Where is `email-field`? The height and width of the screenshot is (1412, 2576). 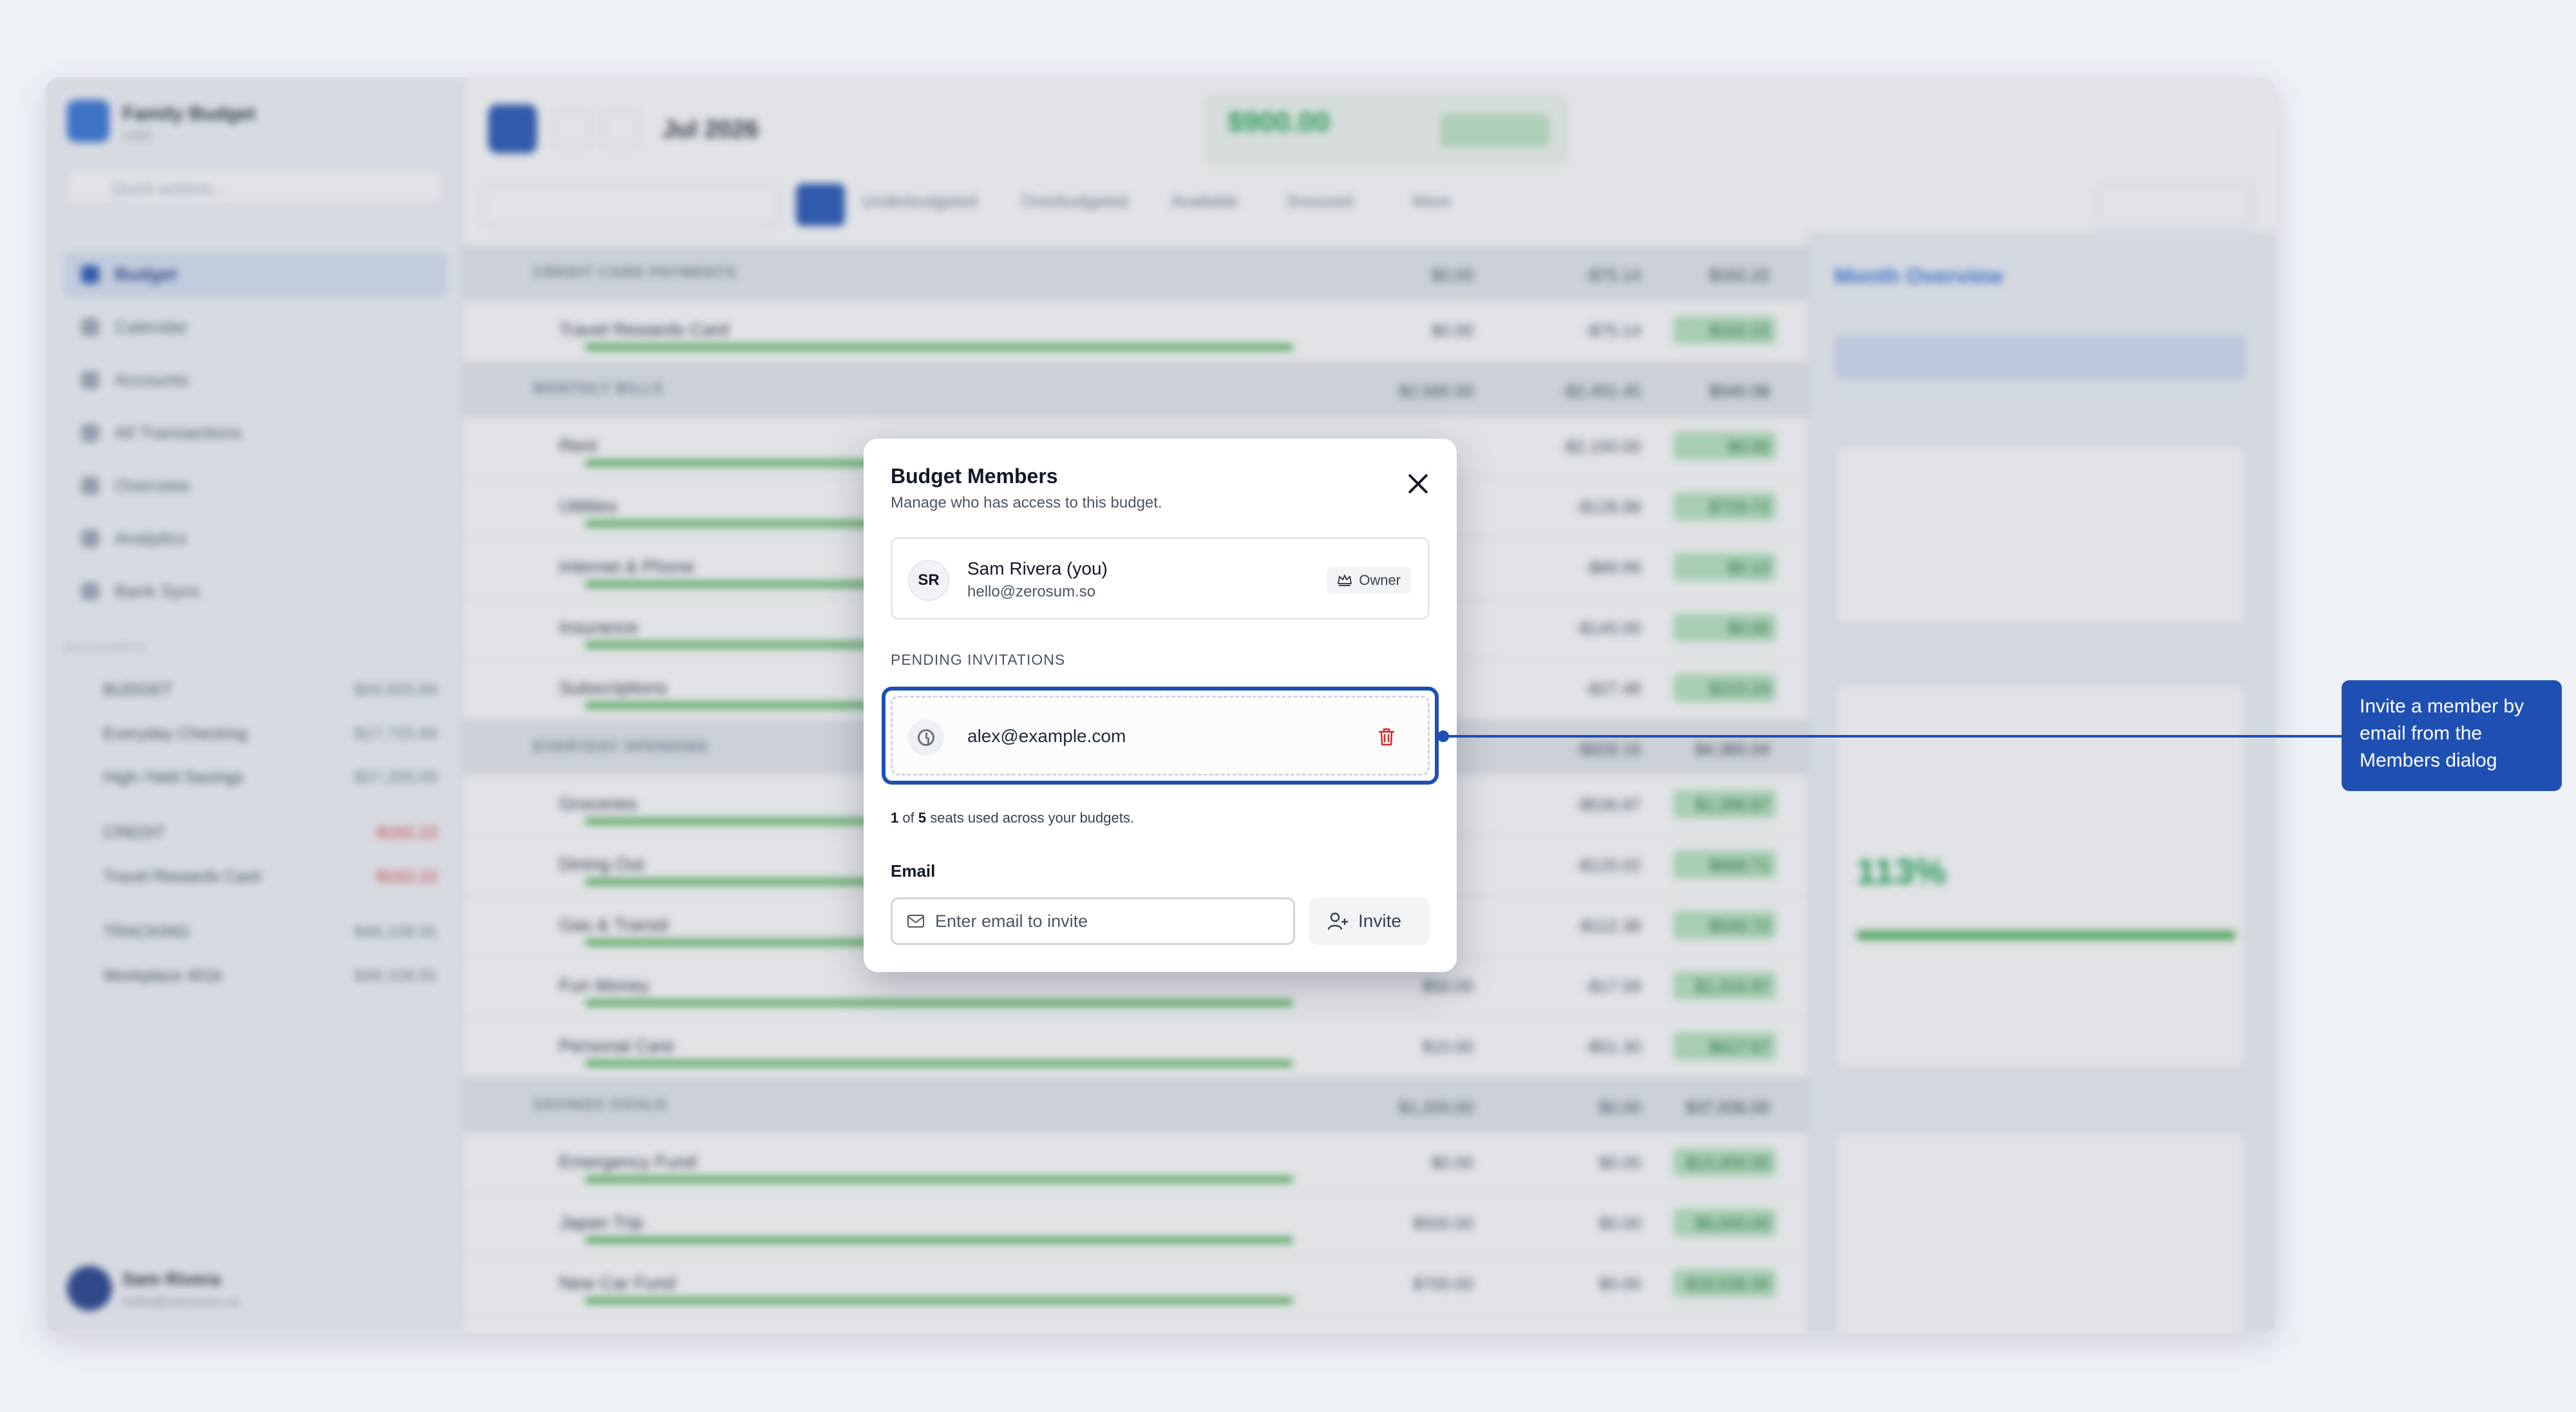 email-field is located at coordinates (1093, 921).